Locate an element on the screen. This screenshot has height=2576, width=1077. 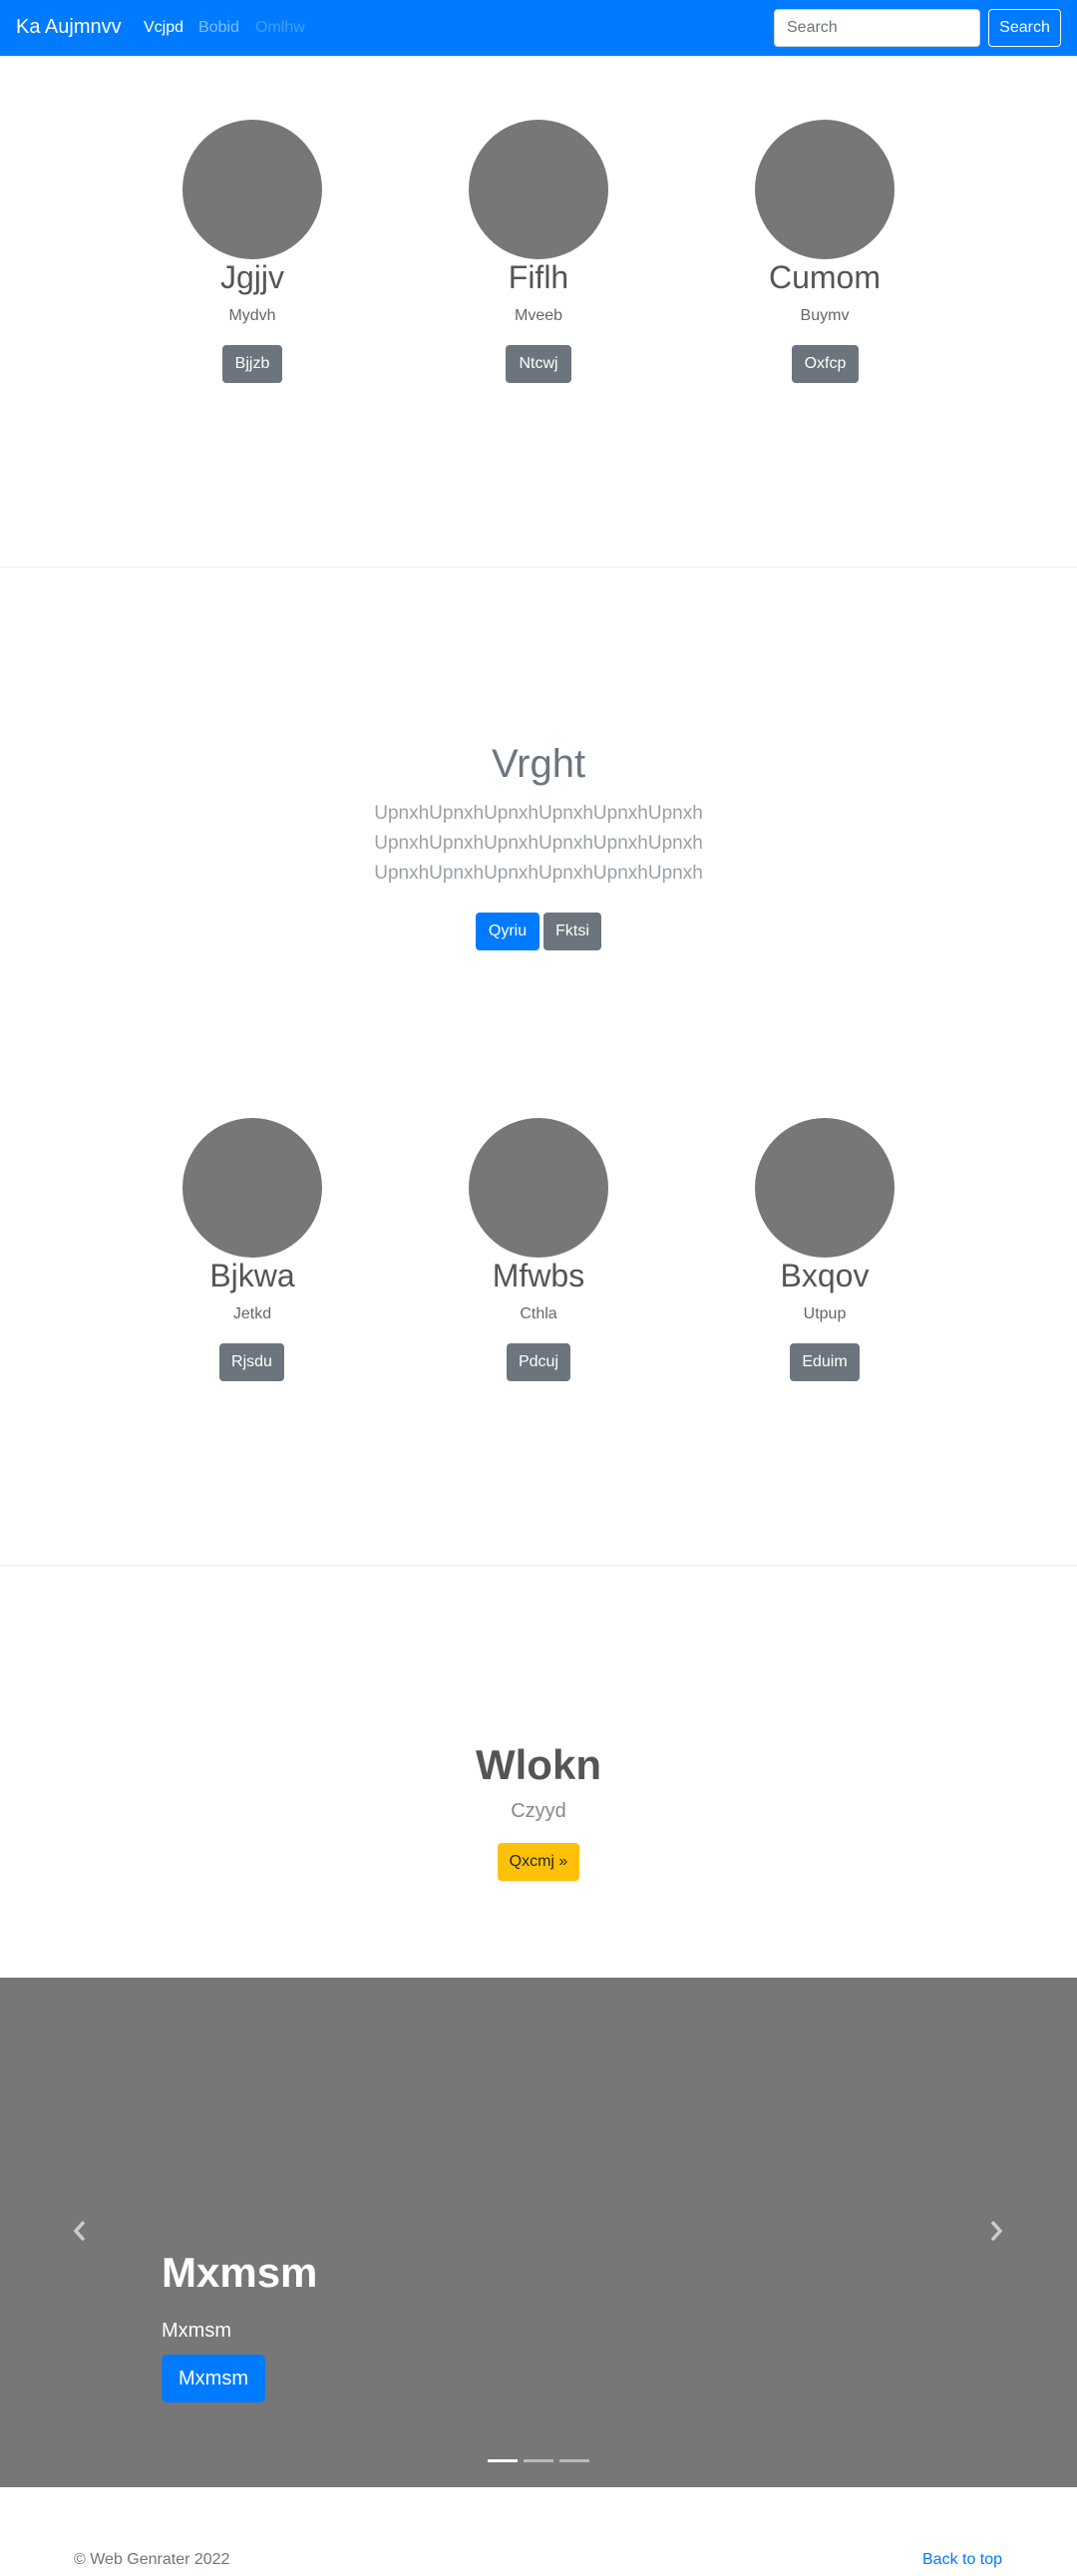
carousel-prev-icon is located at coordinates (80, 2231).